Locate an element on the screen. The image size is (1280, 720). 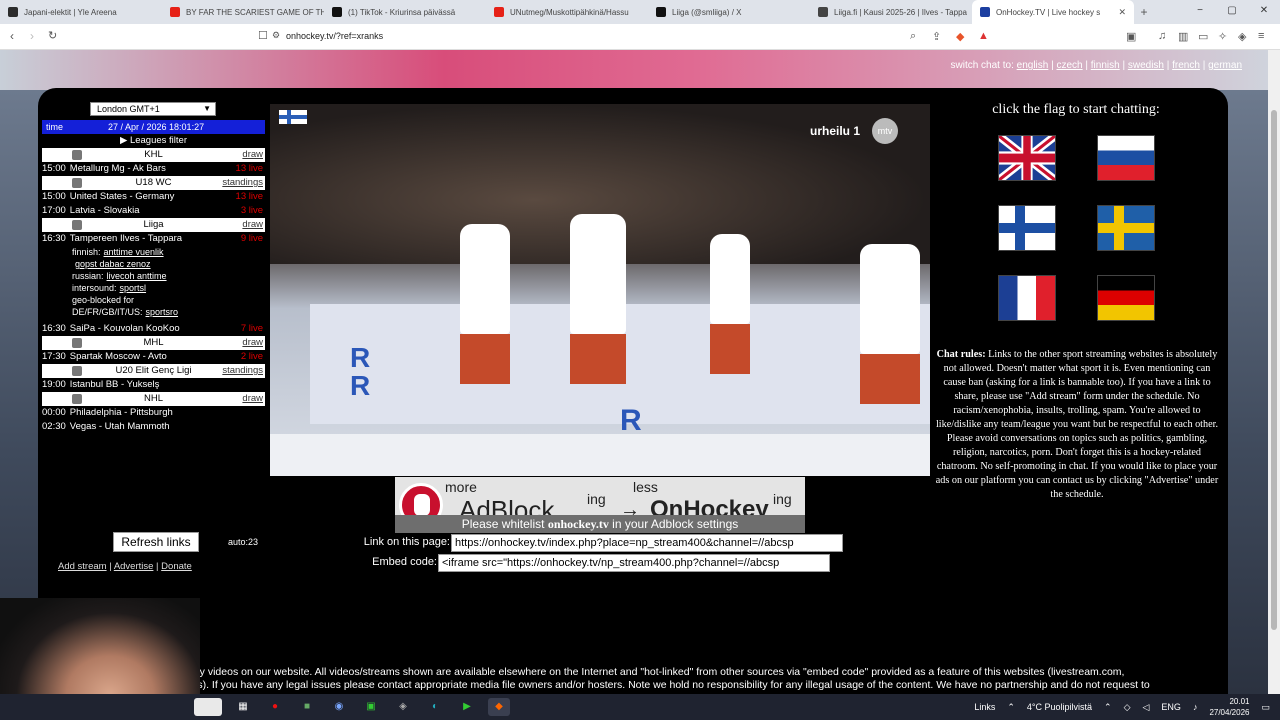
new-tab-button: + is located at coordinates (1144, 12).